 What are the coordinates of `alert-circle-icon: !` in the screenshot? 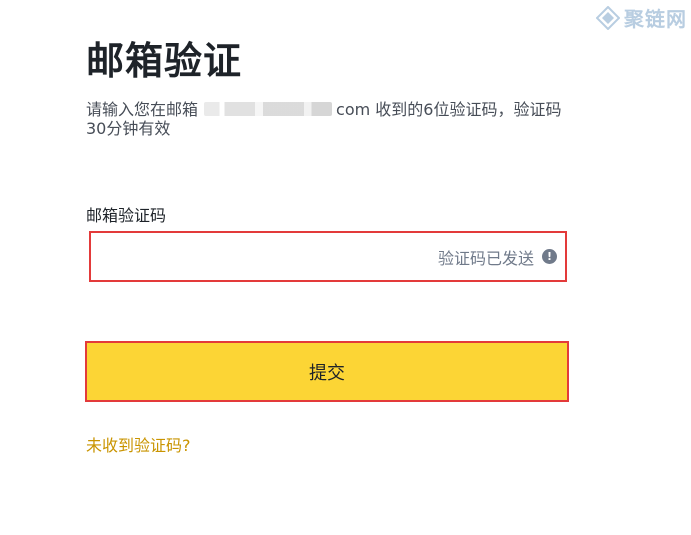 It's located at (549, 256).